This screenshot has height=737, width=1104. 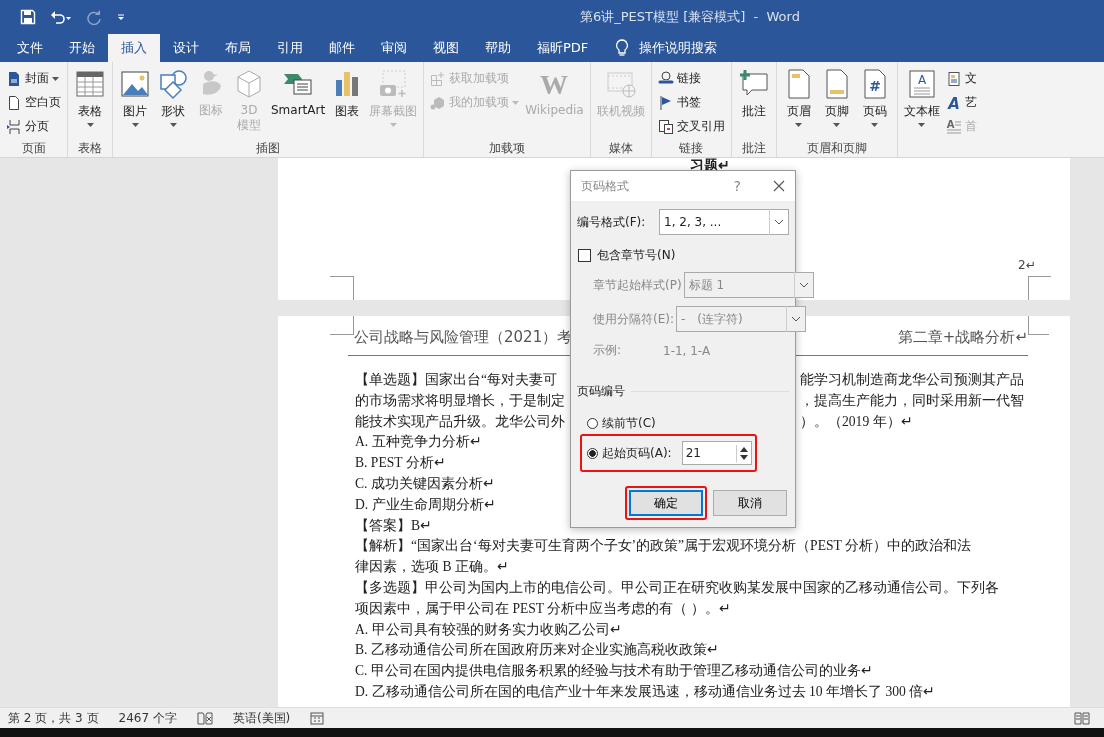 I want to click on example-value: 1-1, 1-A, so click(x=687, y=350).